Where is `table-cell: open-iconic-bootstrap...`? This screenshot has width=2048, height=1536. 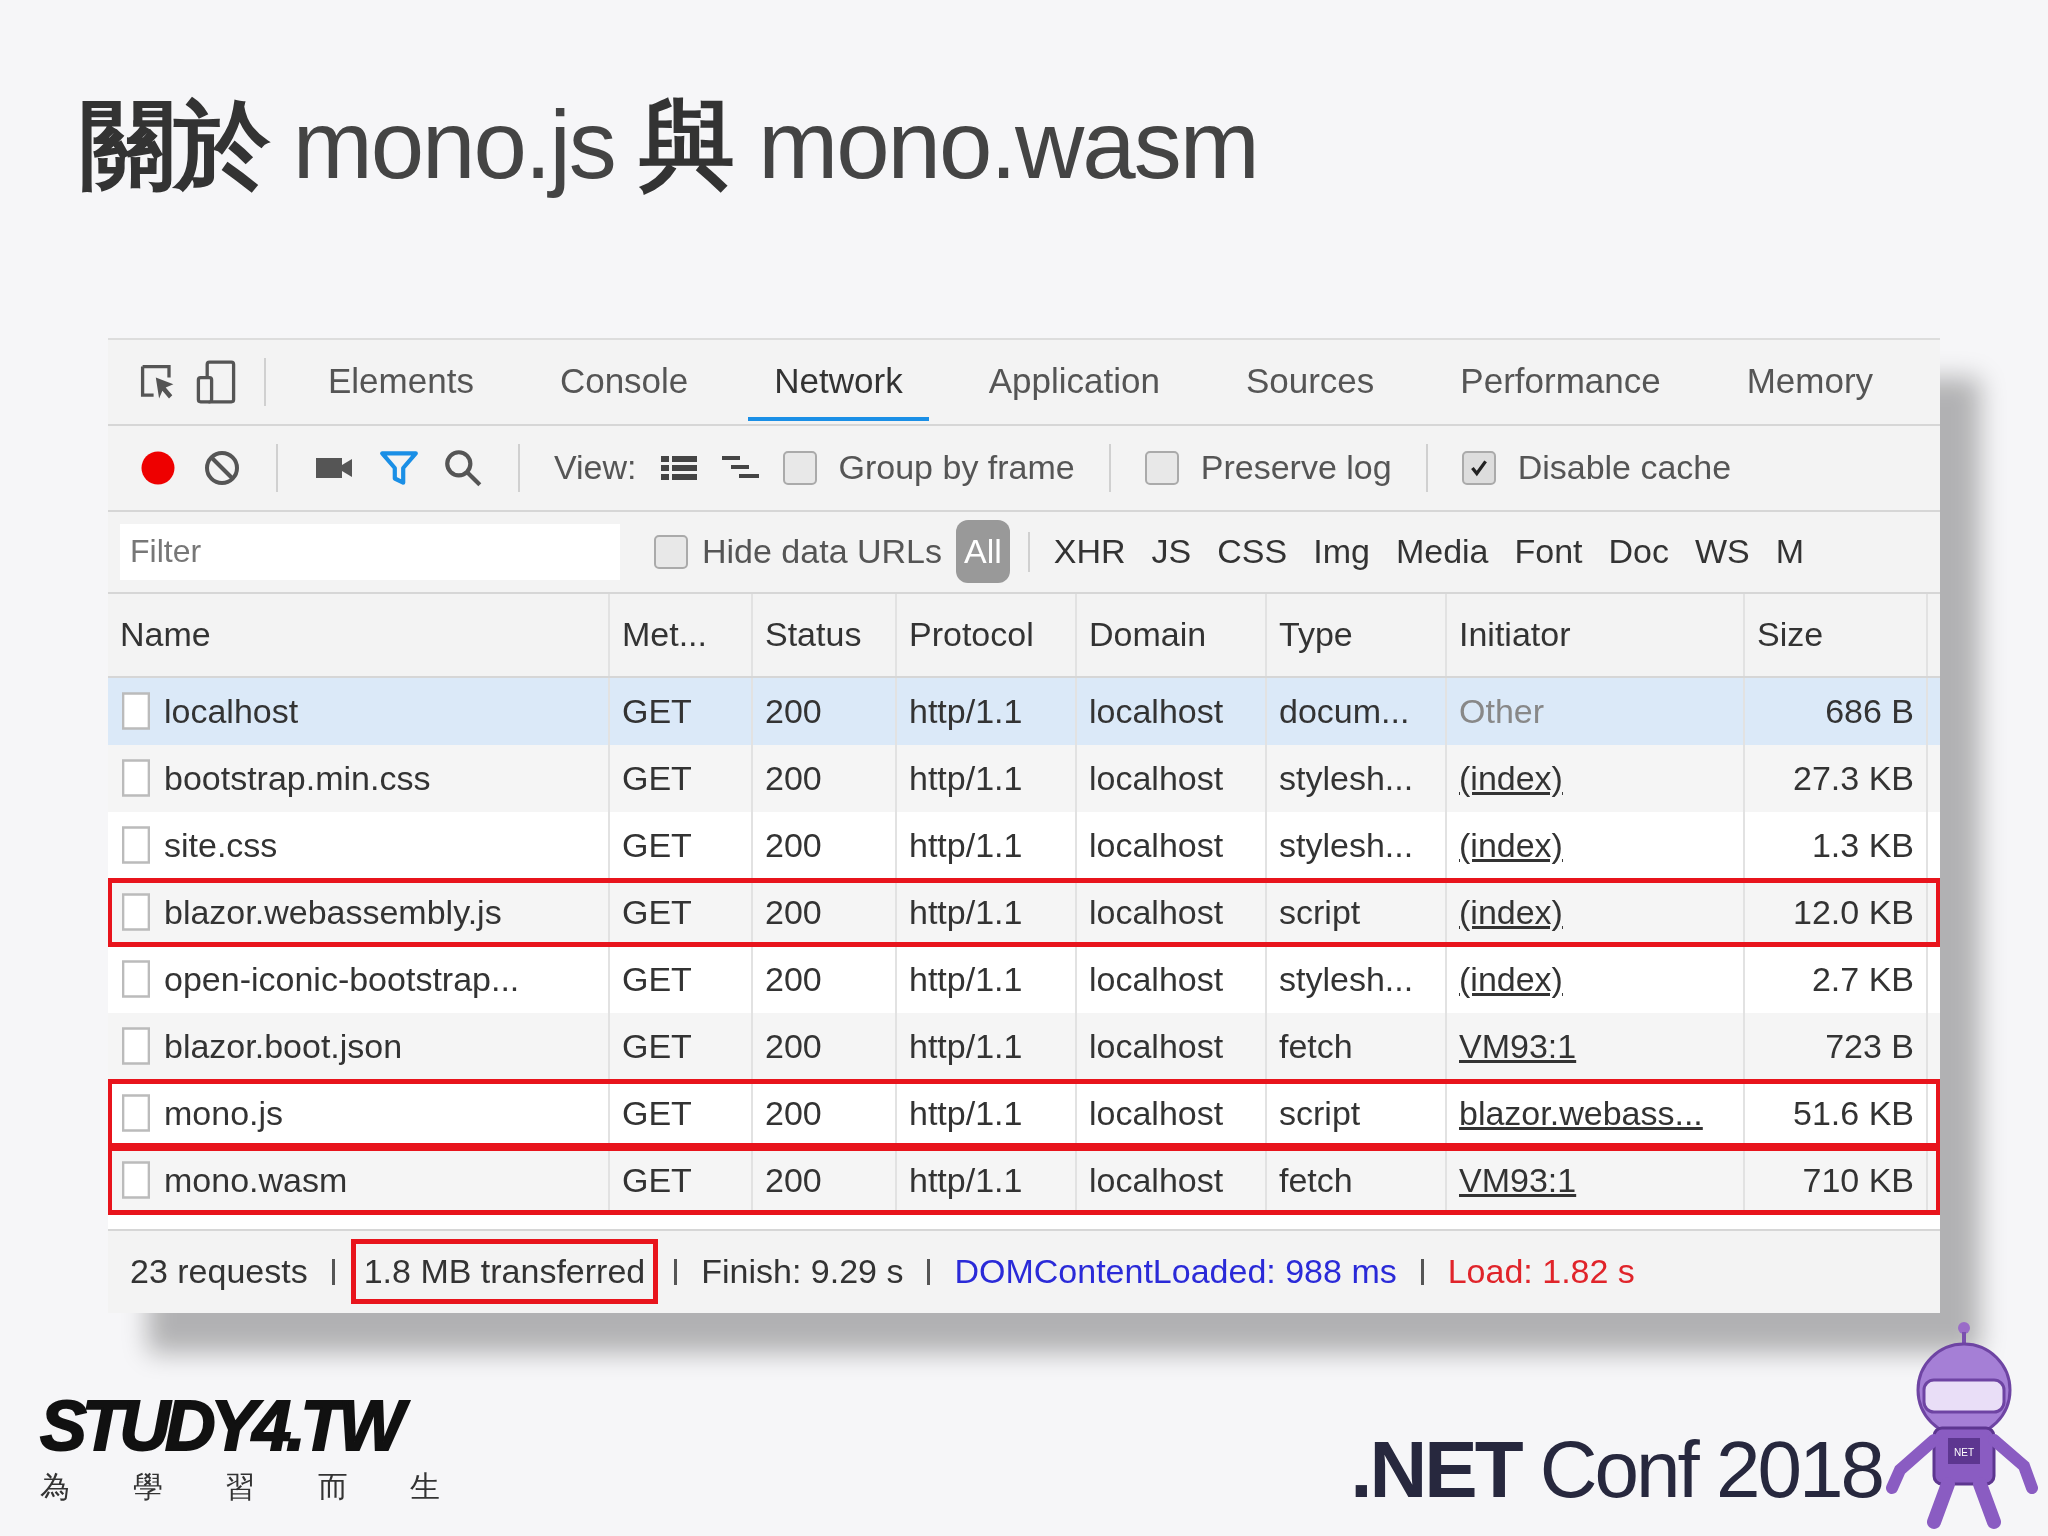
table-cell: open-iconic-bootstrap... is located at coordinates (342, 979).